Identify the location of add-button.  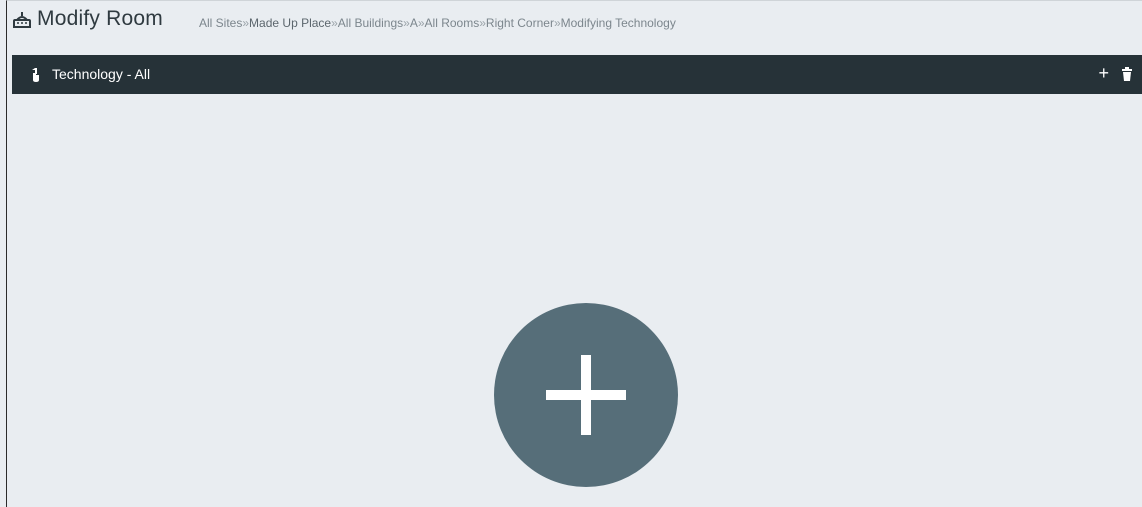
(586, 395).